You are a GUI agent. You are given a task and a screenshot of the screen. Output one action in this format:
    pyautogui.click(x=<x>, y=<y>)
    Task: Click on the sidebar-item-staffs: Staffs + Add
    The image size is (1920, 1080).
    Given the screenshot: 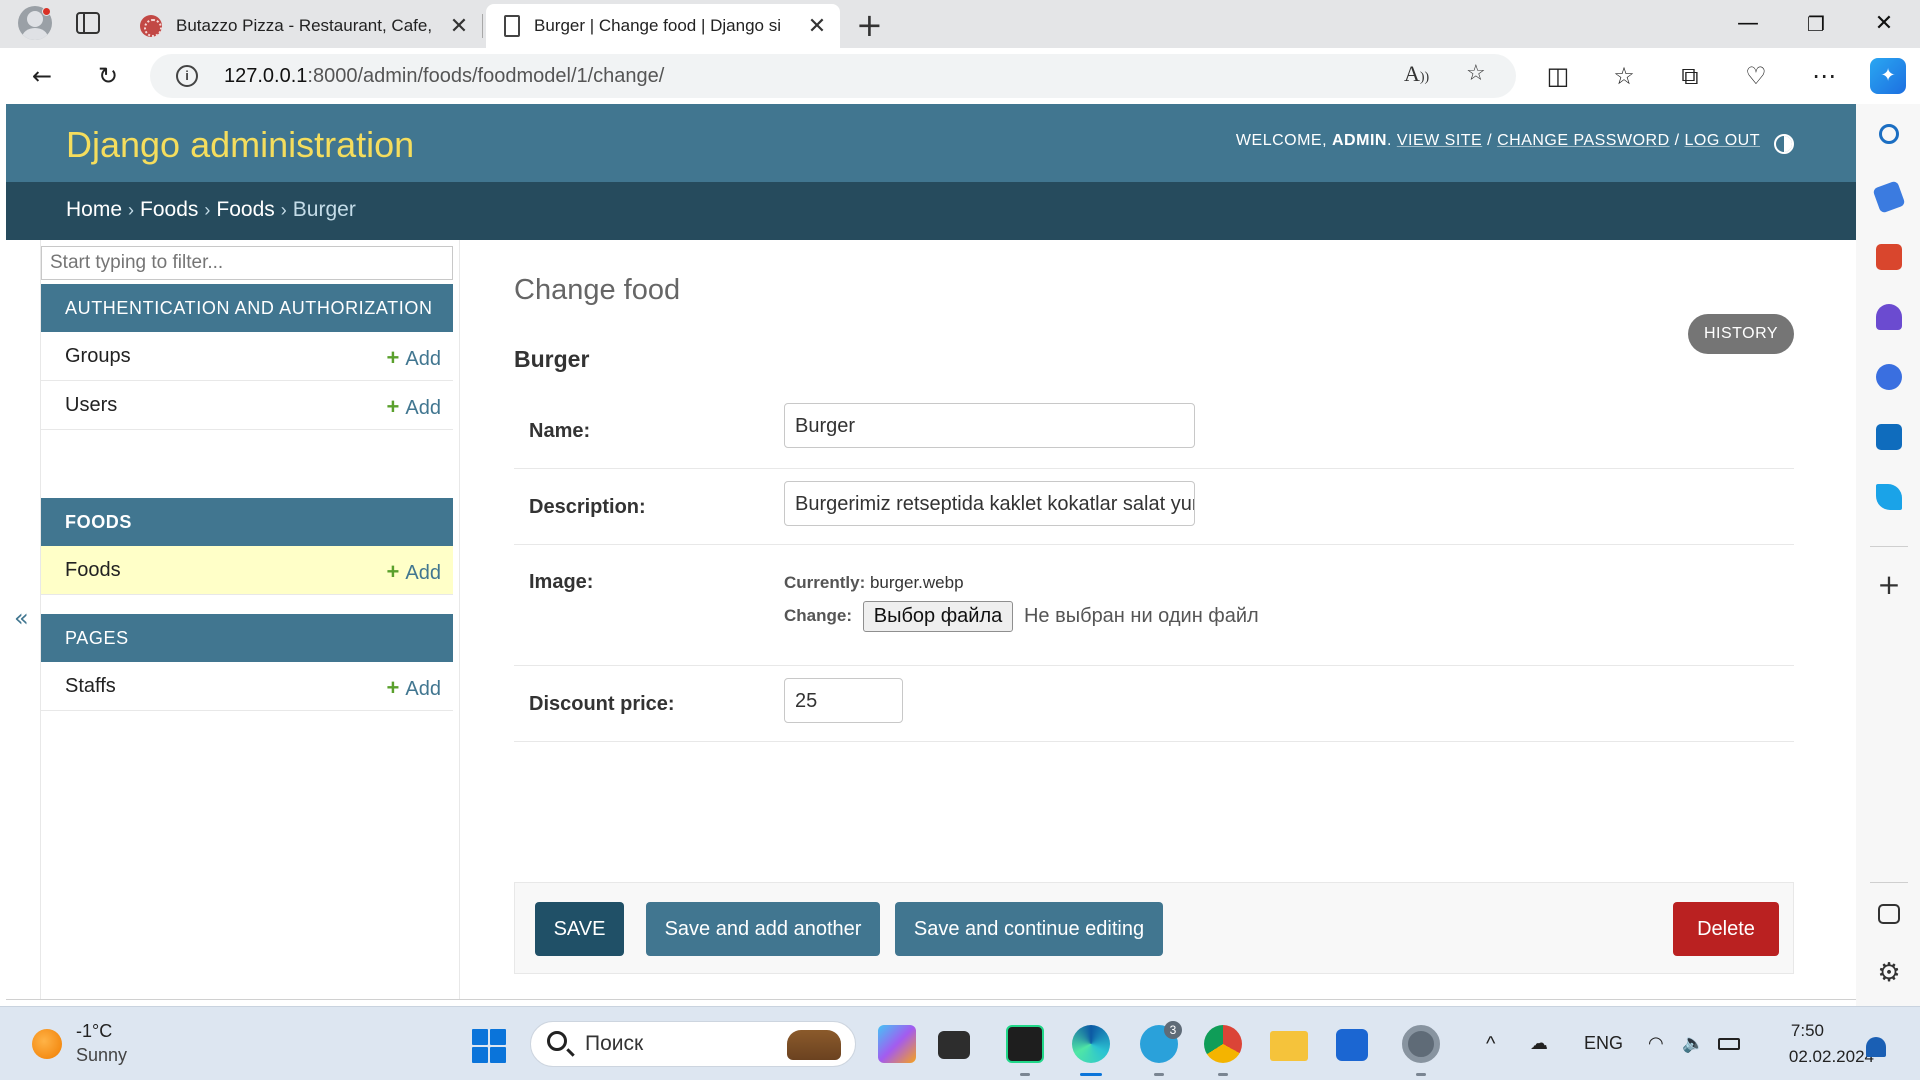 What is the action you would take?
    pyautogui.click(x=247, y=686)
    